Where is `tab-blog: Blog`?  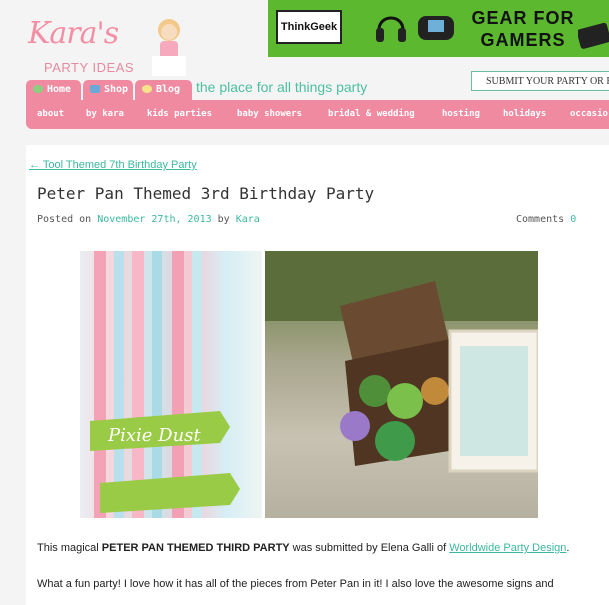
tab-blog: Blog is located at coordinates (163, 90).